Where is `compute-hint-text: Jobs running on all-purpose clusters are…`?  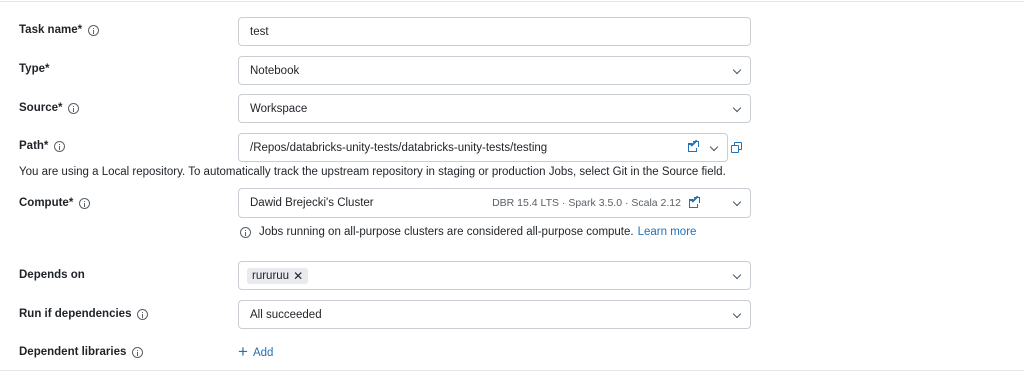
compute-hint-text: Jobs running on all-purpose clusters are… is located at coordinates (446, 232).